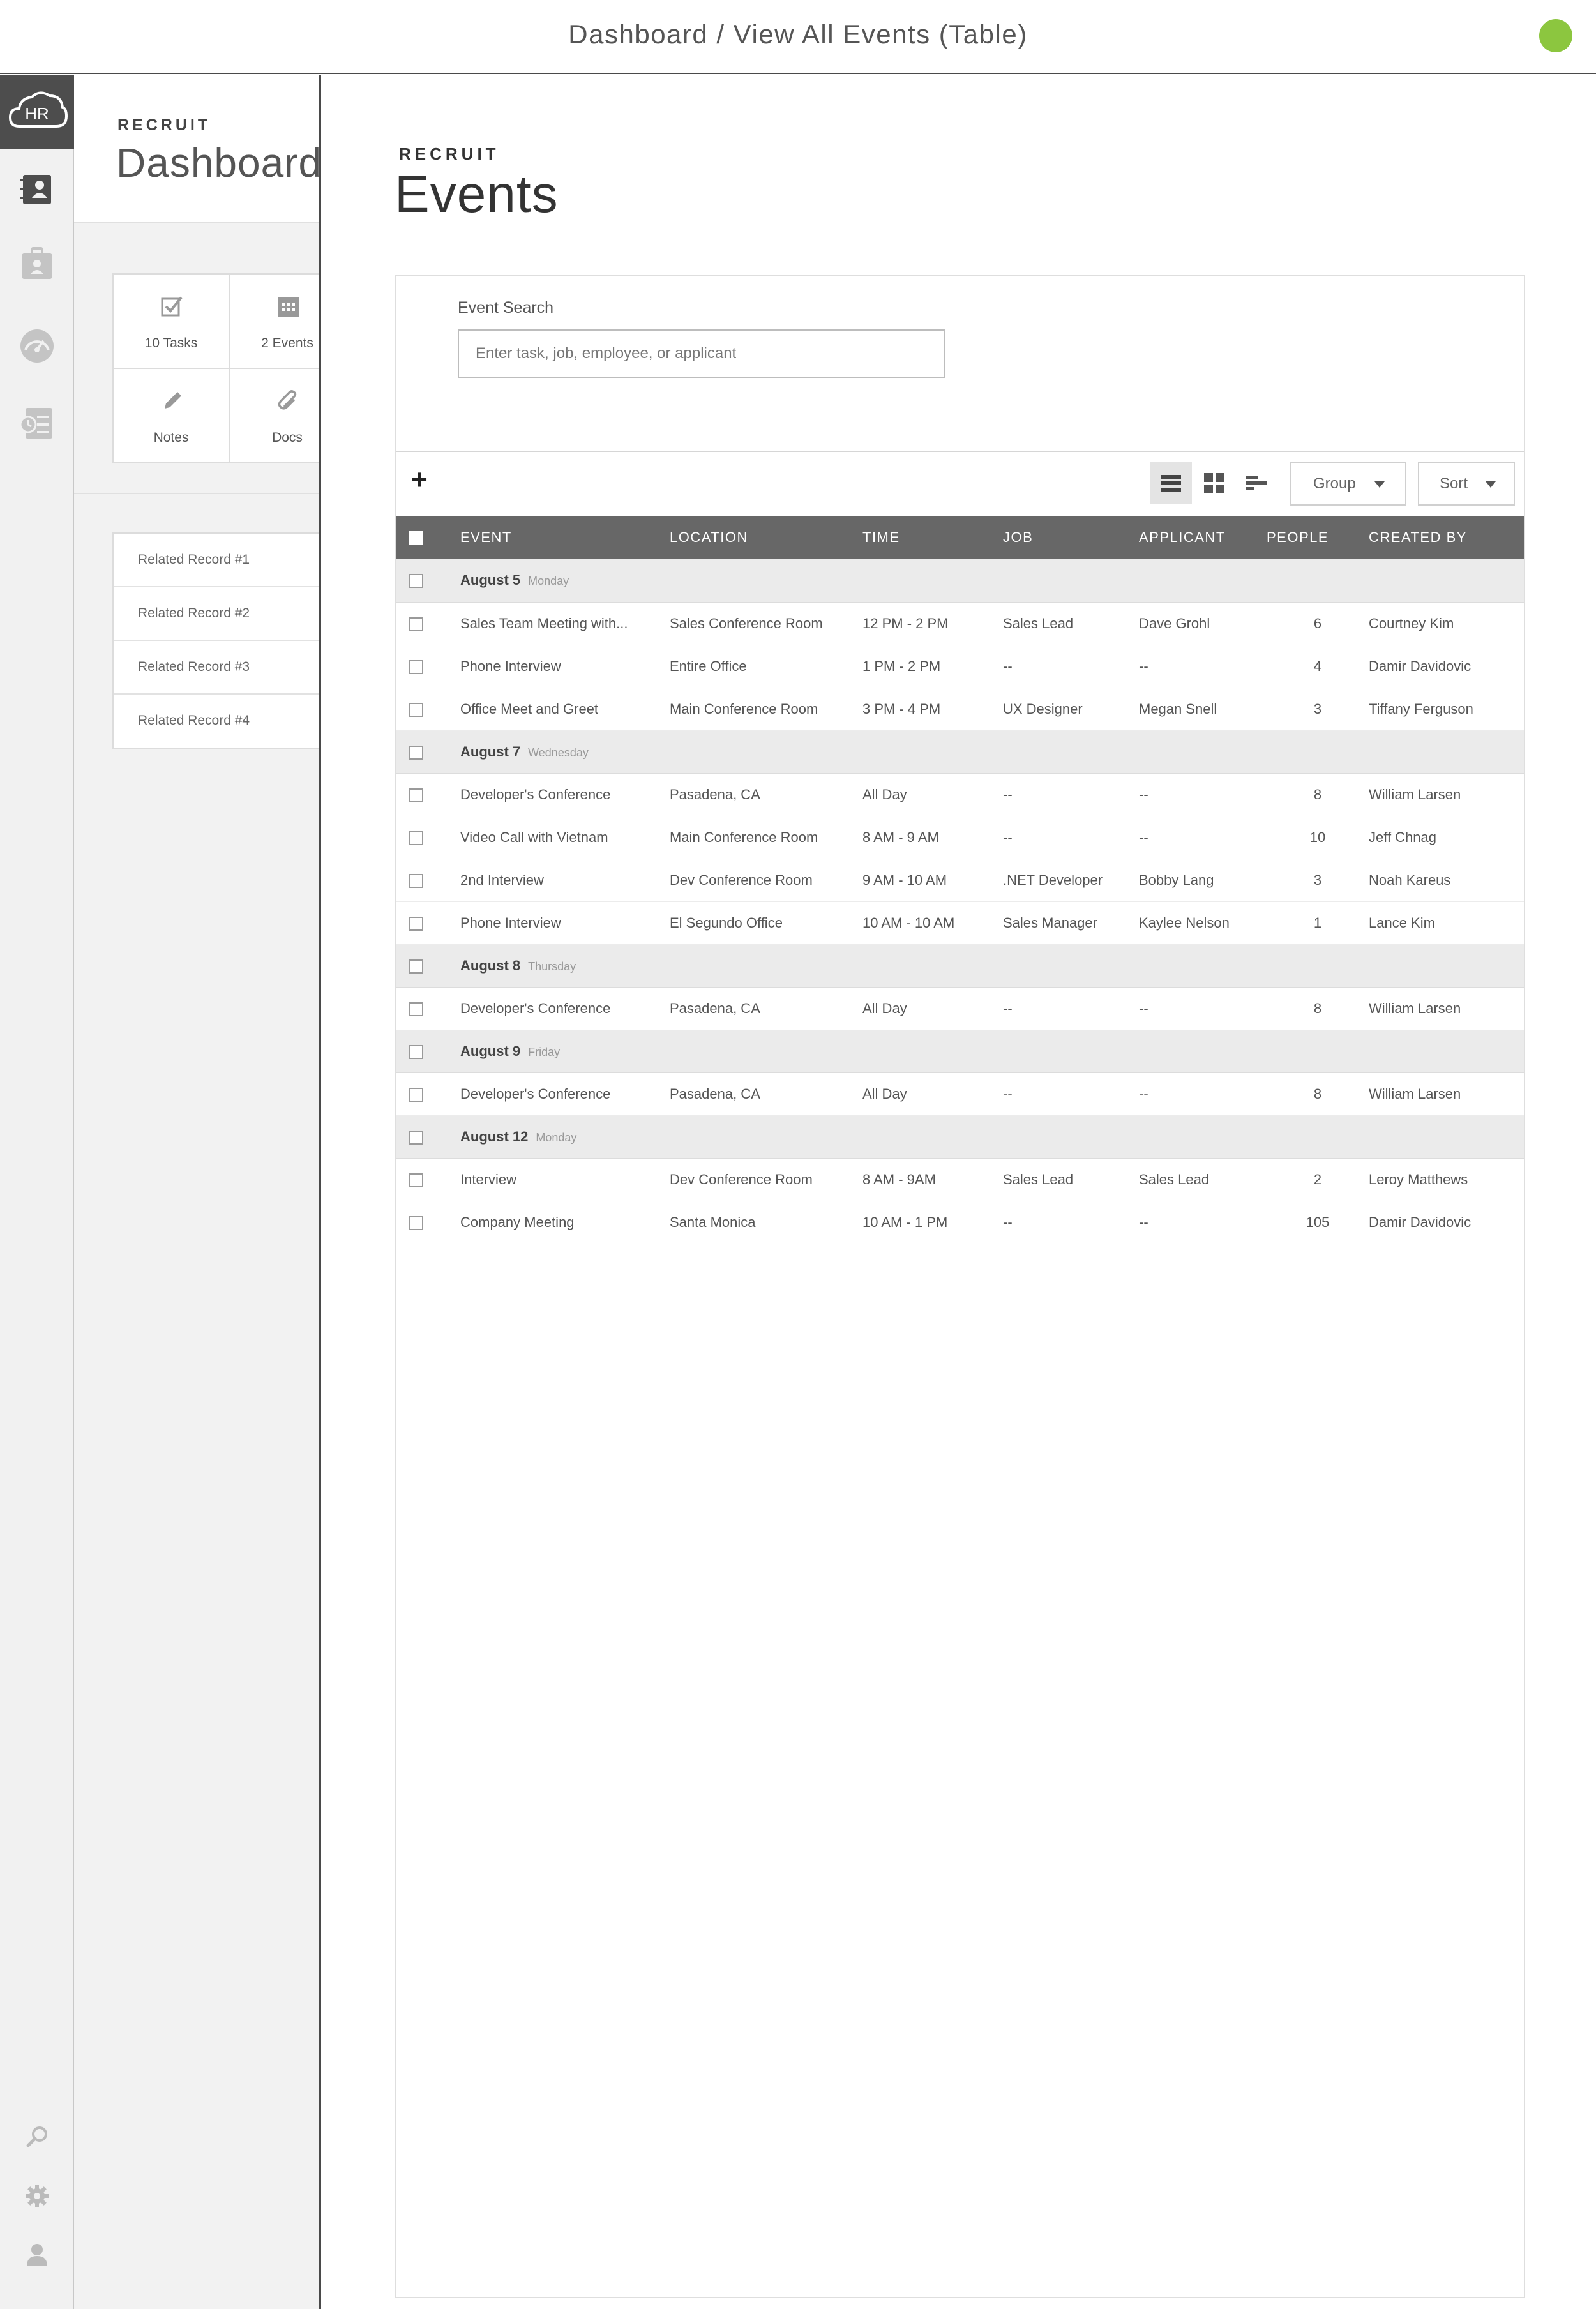  Describe the element at coordinates (1447, 794) in the screenshot. I see `cell-created-by: William Larsen` at that location.